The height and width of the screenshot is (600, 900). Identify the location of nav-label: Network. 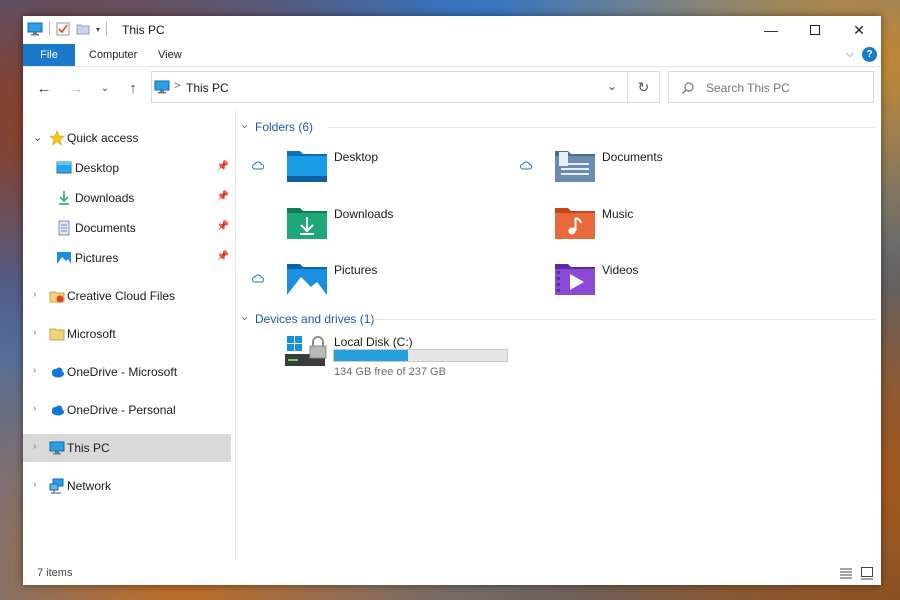
(89, 486).